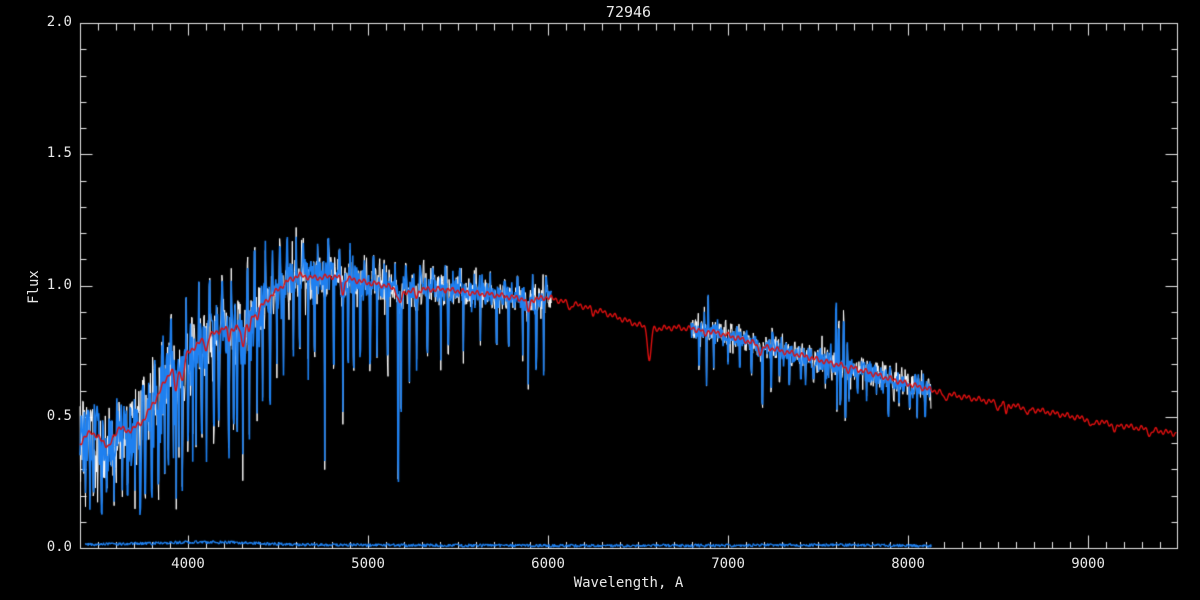 This screenshot has height=600, width=1200. Describe the element at coordinates (728, 564) in the screenshot. I see `x-tick-label: 7000` at that location.